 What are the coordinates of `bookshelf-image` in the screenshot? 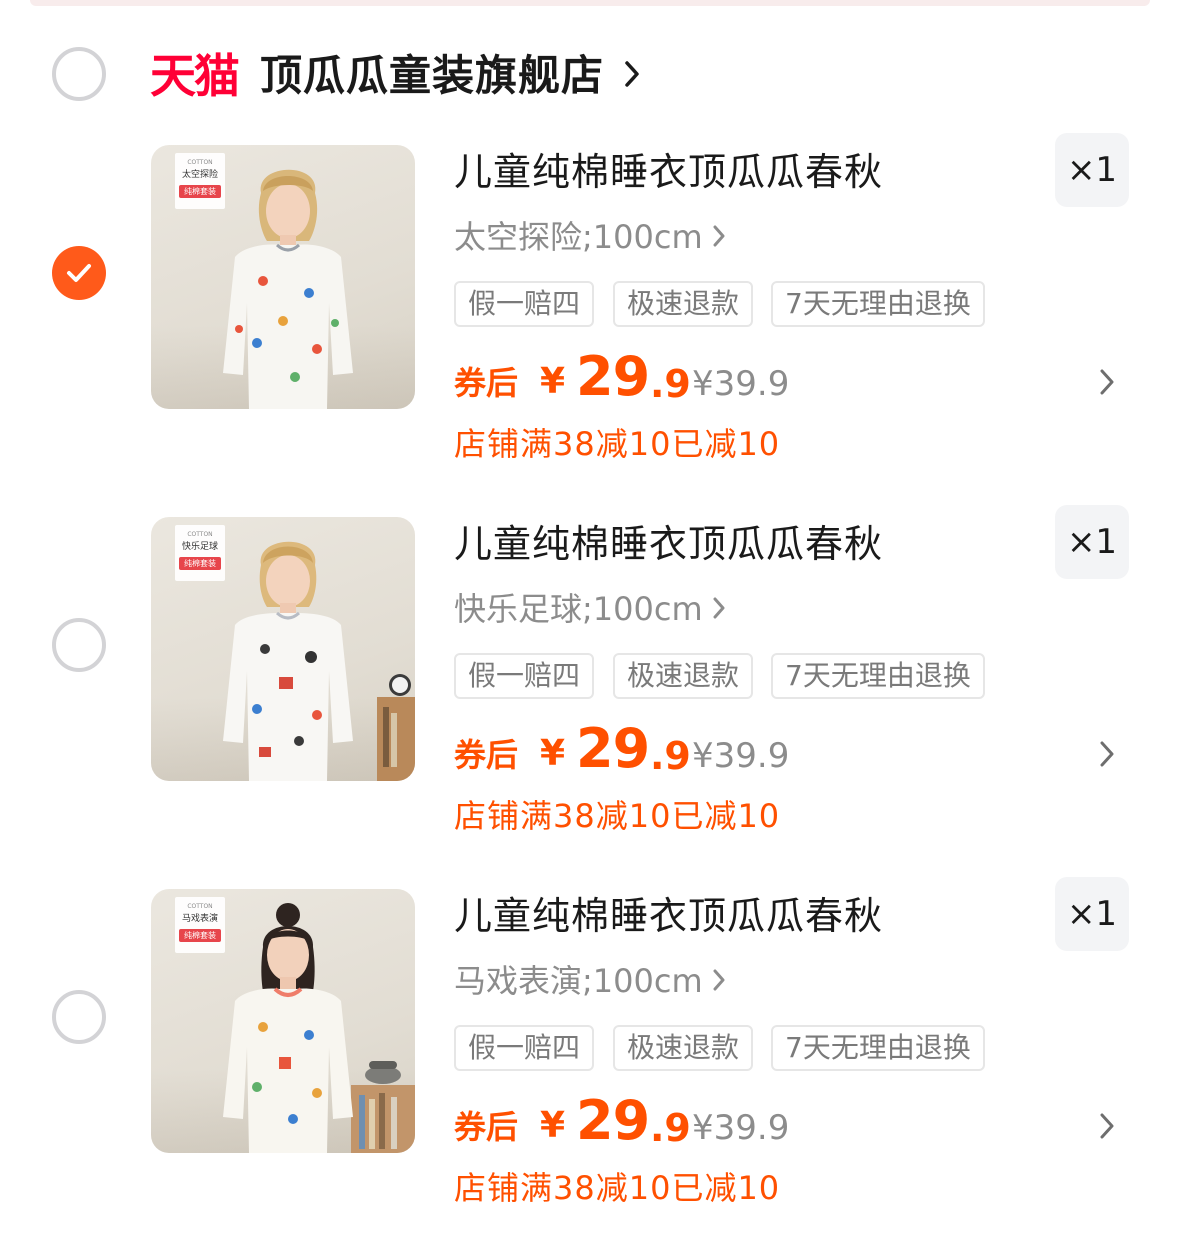 It's located at (396, 739).